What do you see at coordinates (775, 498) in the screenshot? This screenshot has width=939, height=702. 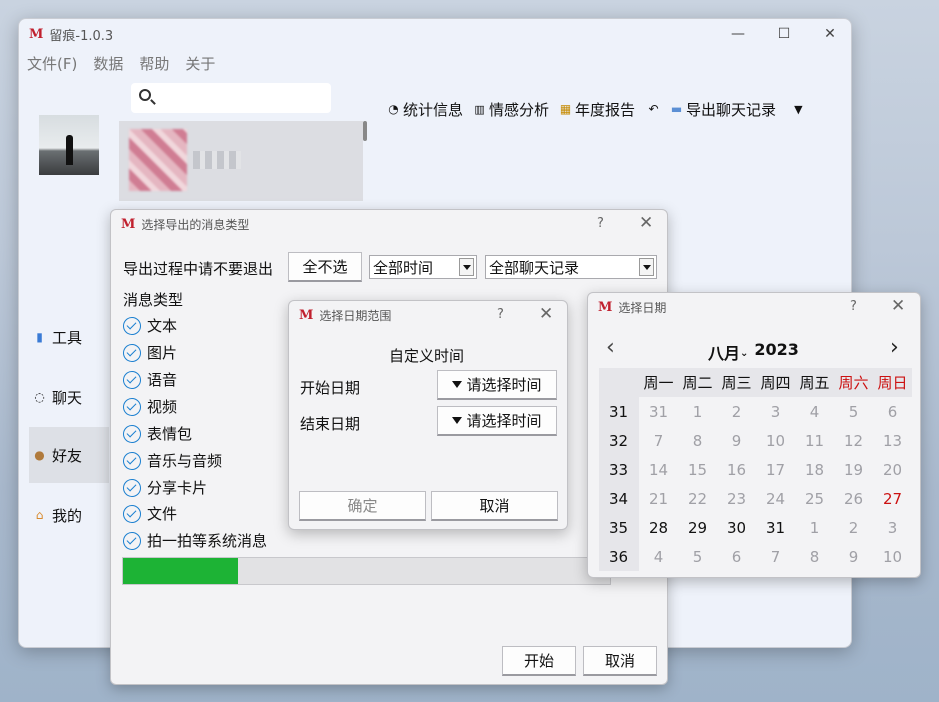 I see `calendar-day: 24` at bounding box center [775, 498].